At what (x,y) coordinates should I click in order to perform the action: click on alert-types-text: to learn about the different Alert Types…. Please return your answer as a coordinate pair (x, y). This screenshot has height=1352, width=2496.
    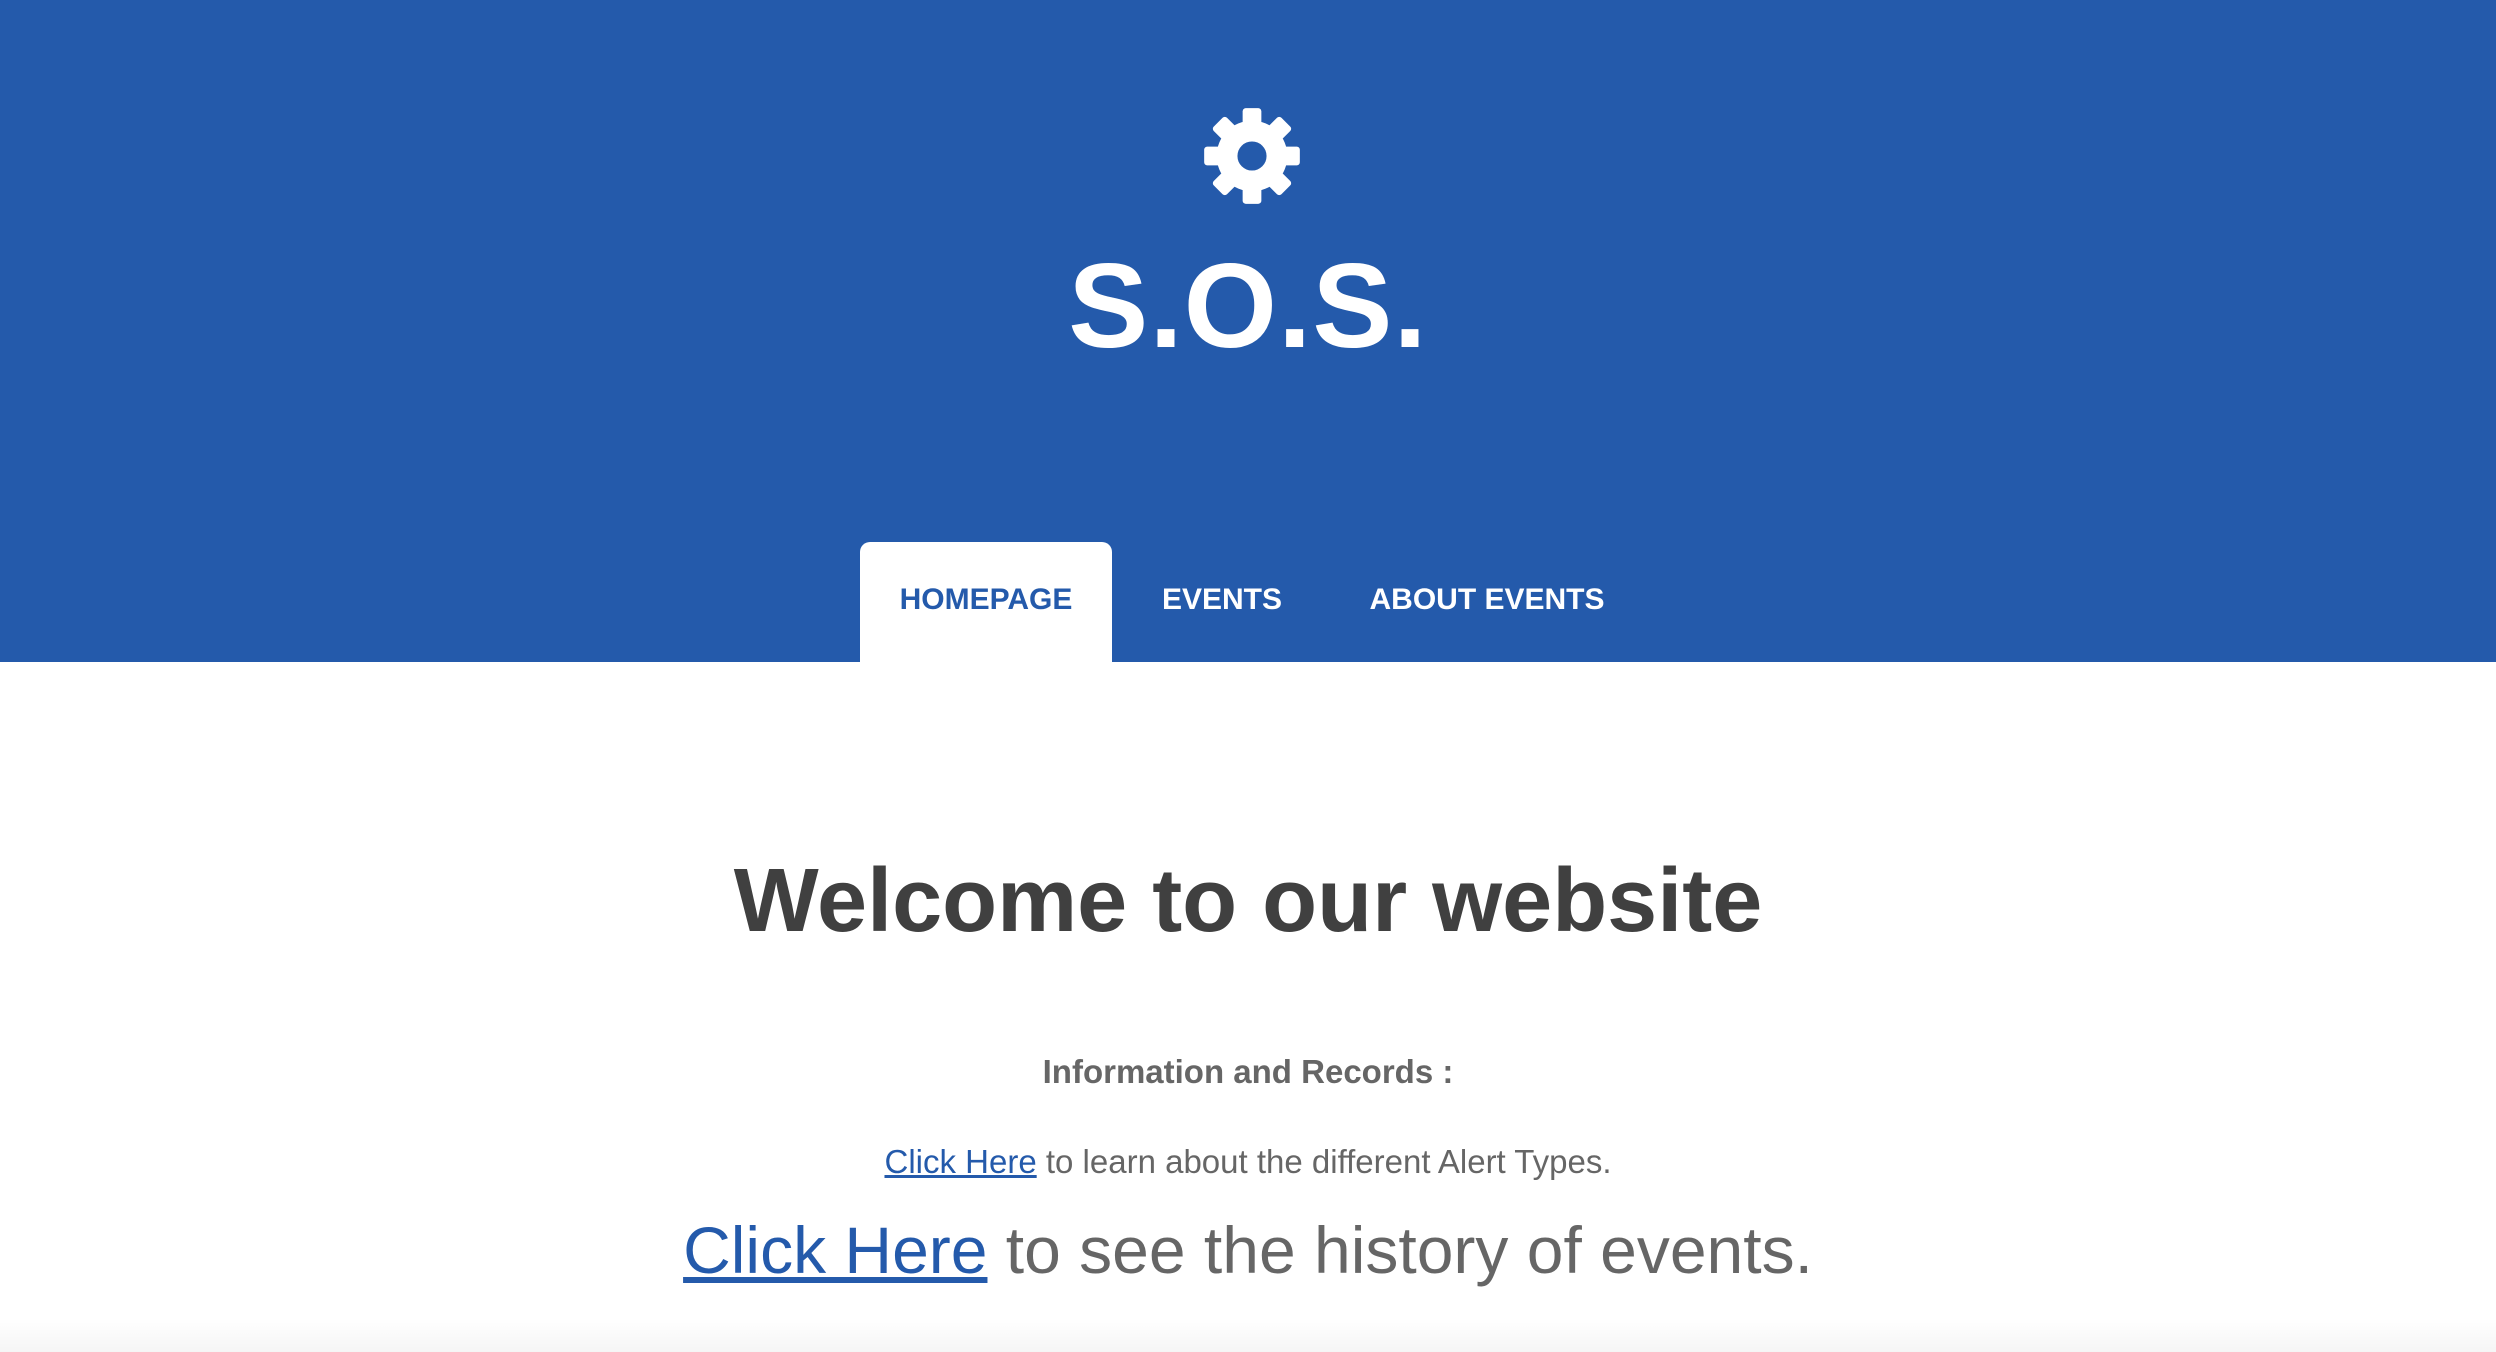
    Looking at the image, I should click on (1324, 1161).